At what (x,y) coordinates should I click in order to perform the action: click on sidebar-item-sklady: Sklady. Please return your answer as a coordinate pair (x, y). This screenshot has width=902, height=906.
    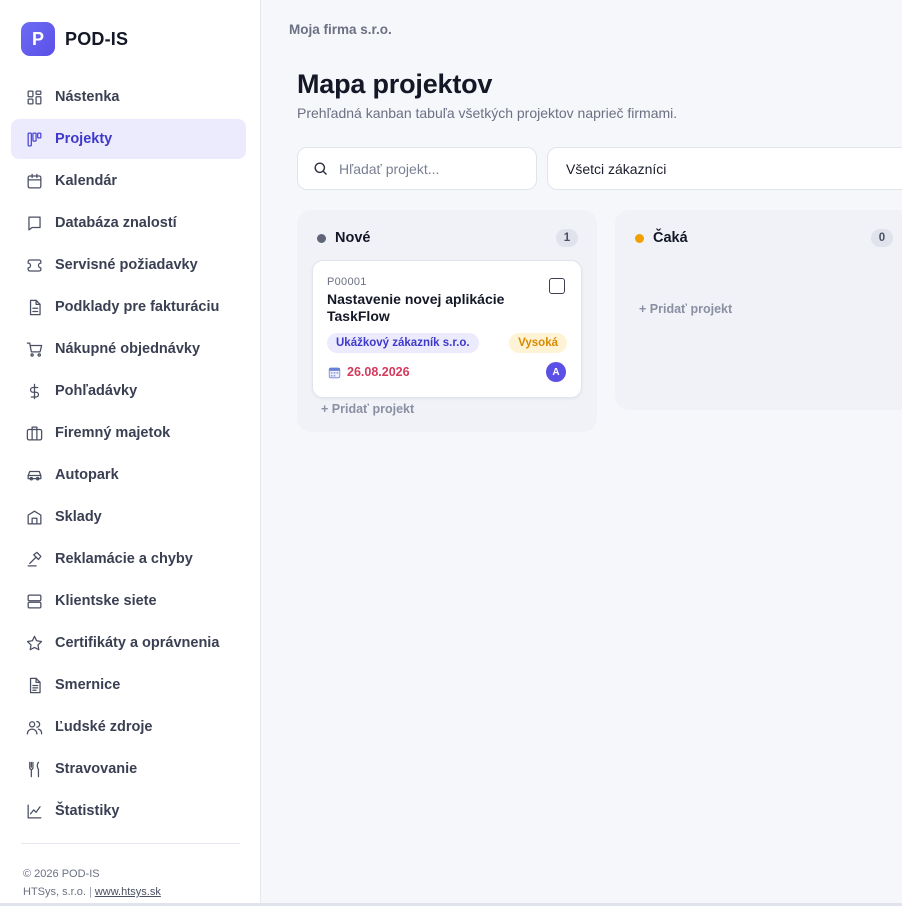
    Looking at the image, I should click on (128, 517).